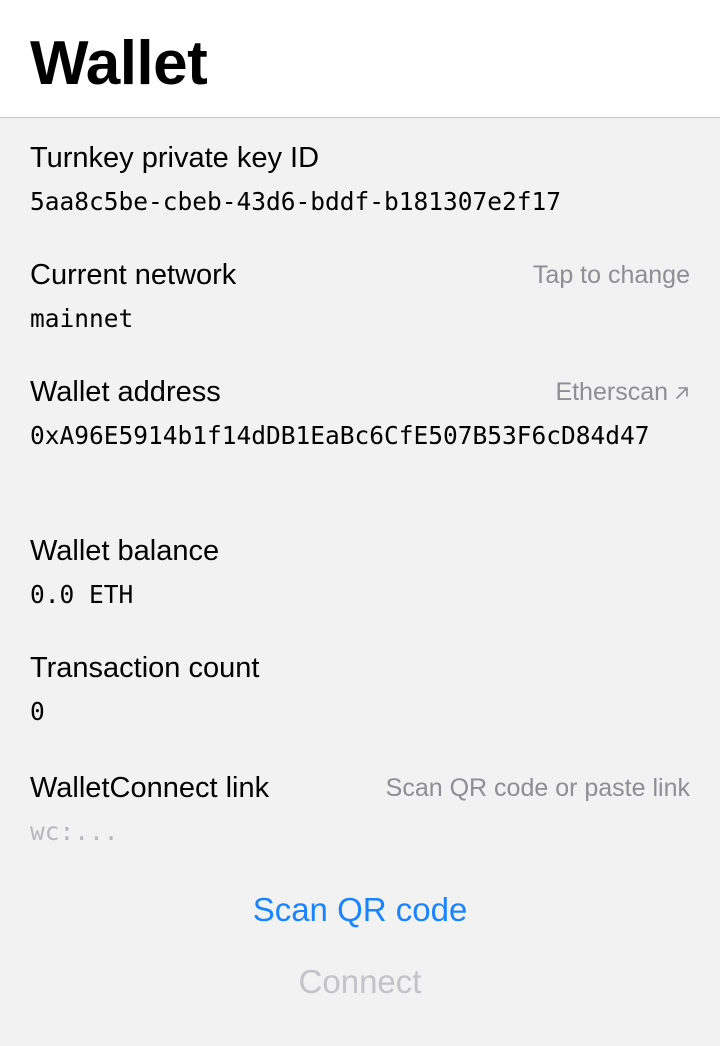 This screenshot has height=1046, width=720. What do you see at coordinates (37, 711) in the screenshot?
I see `transaction-count-value: 0` at bounding box center [37, 711].